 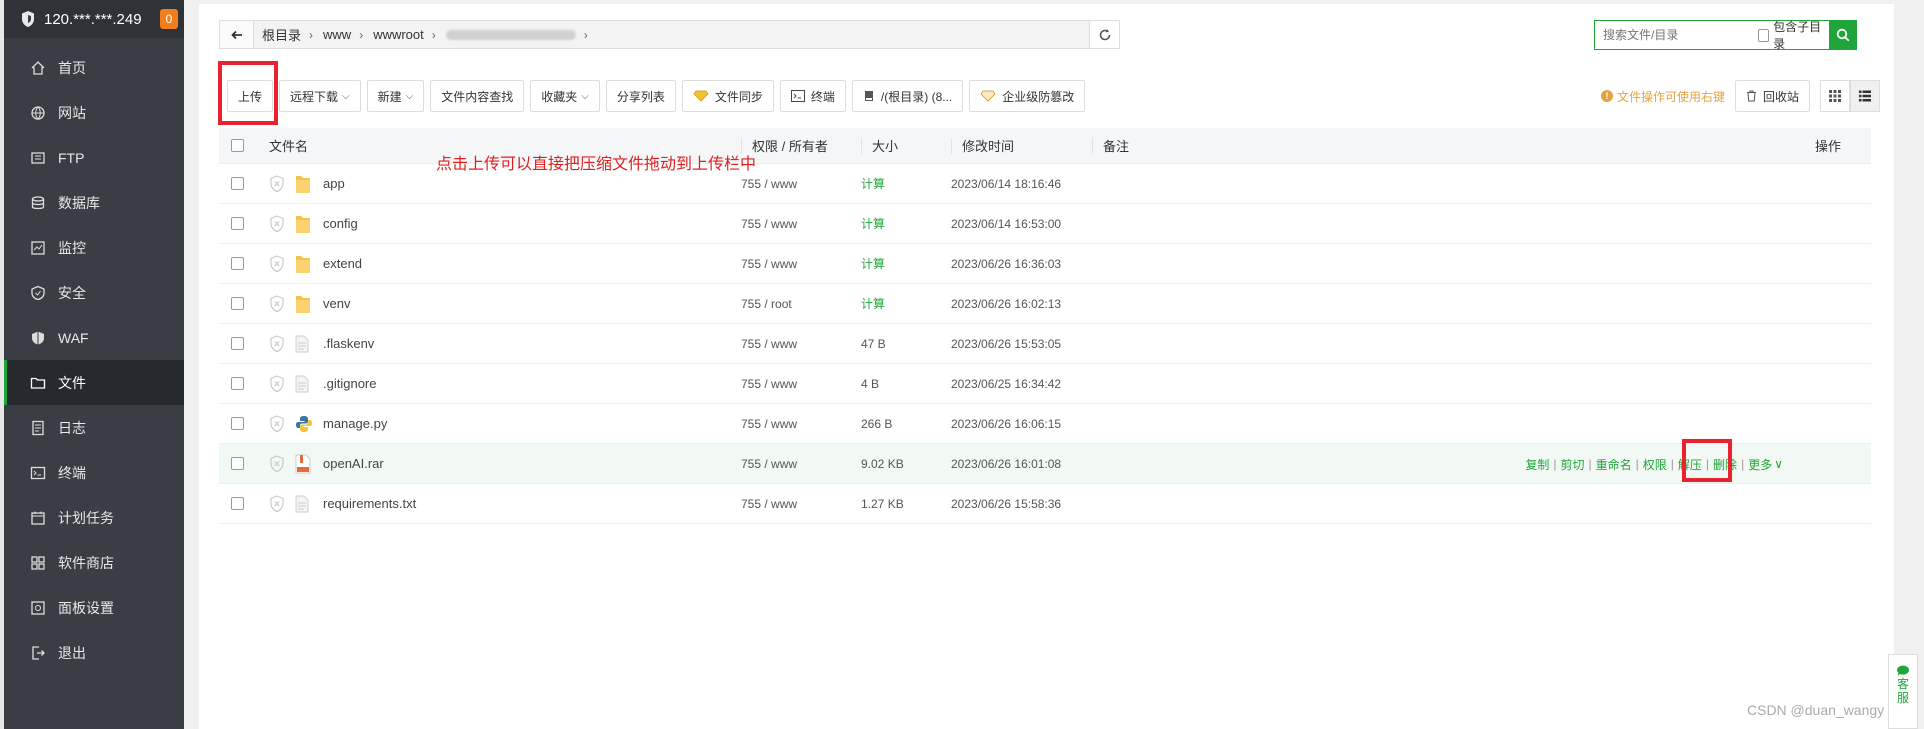 I want to click on sidebar-item-11: 软件商店, so click(x=94, y=562).